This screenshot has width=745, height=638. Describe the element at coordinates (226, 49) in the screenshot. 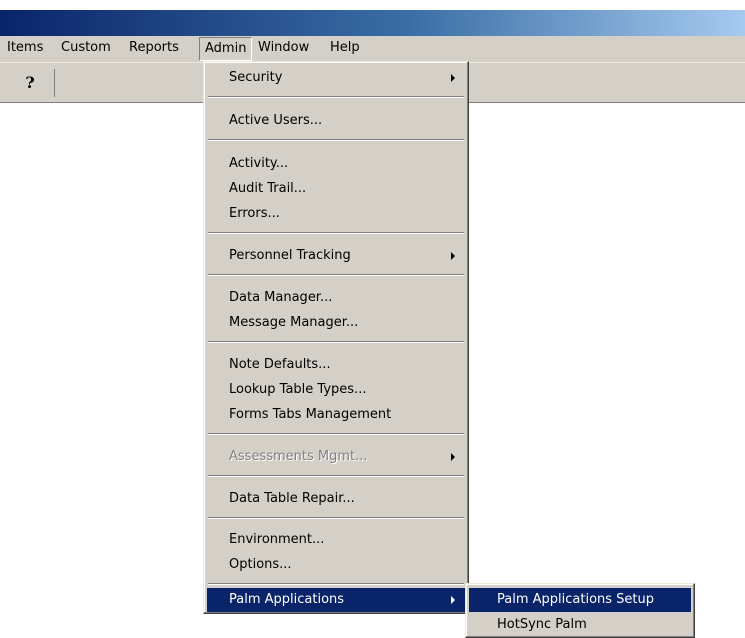

I see `menu-admin: Admin` at that location.